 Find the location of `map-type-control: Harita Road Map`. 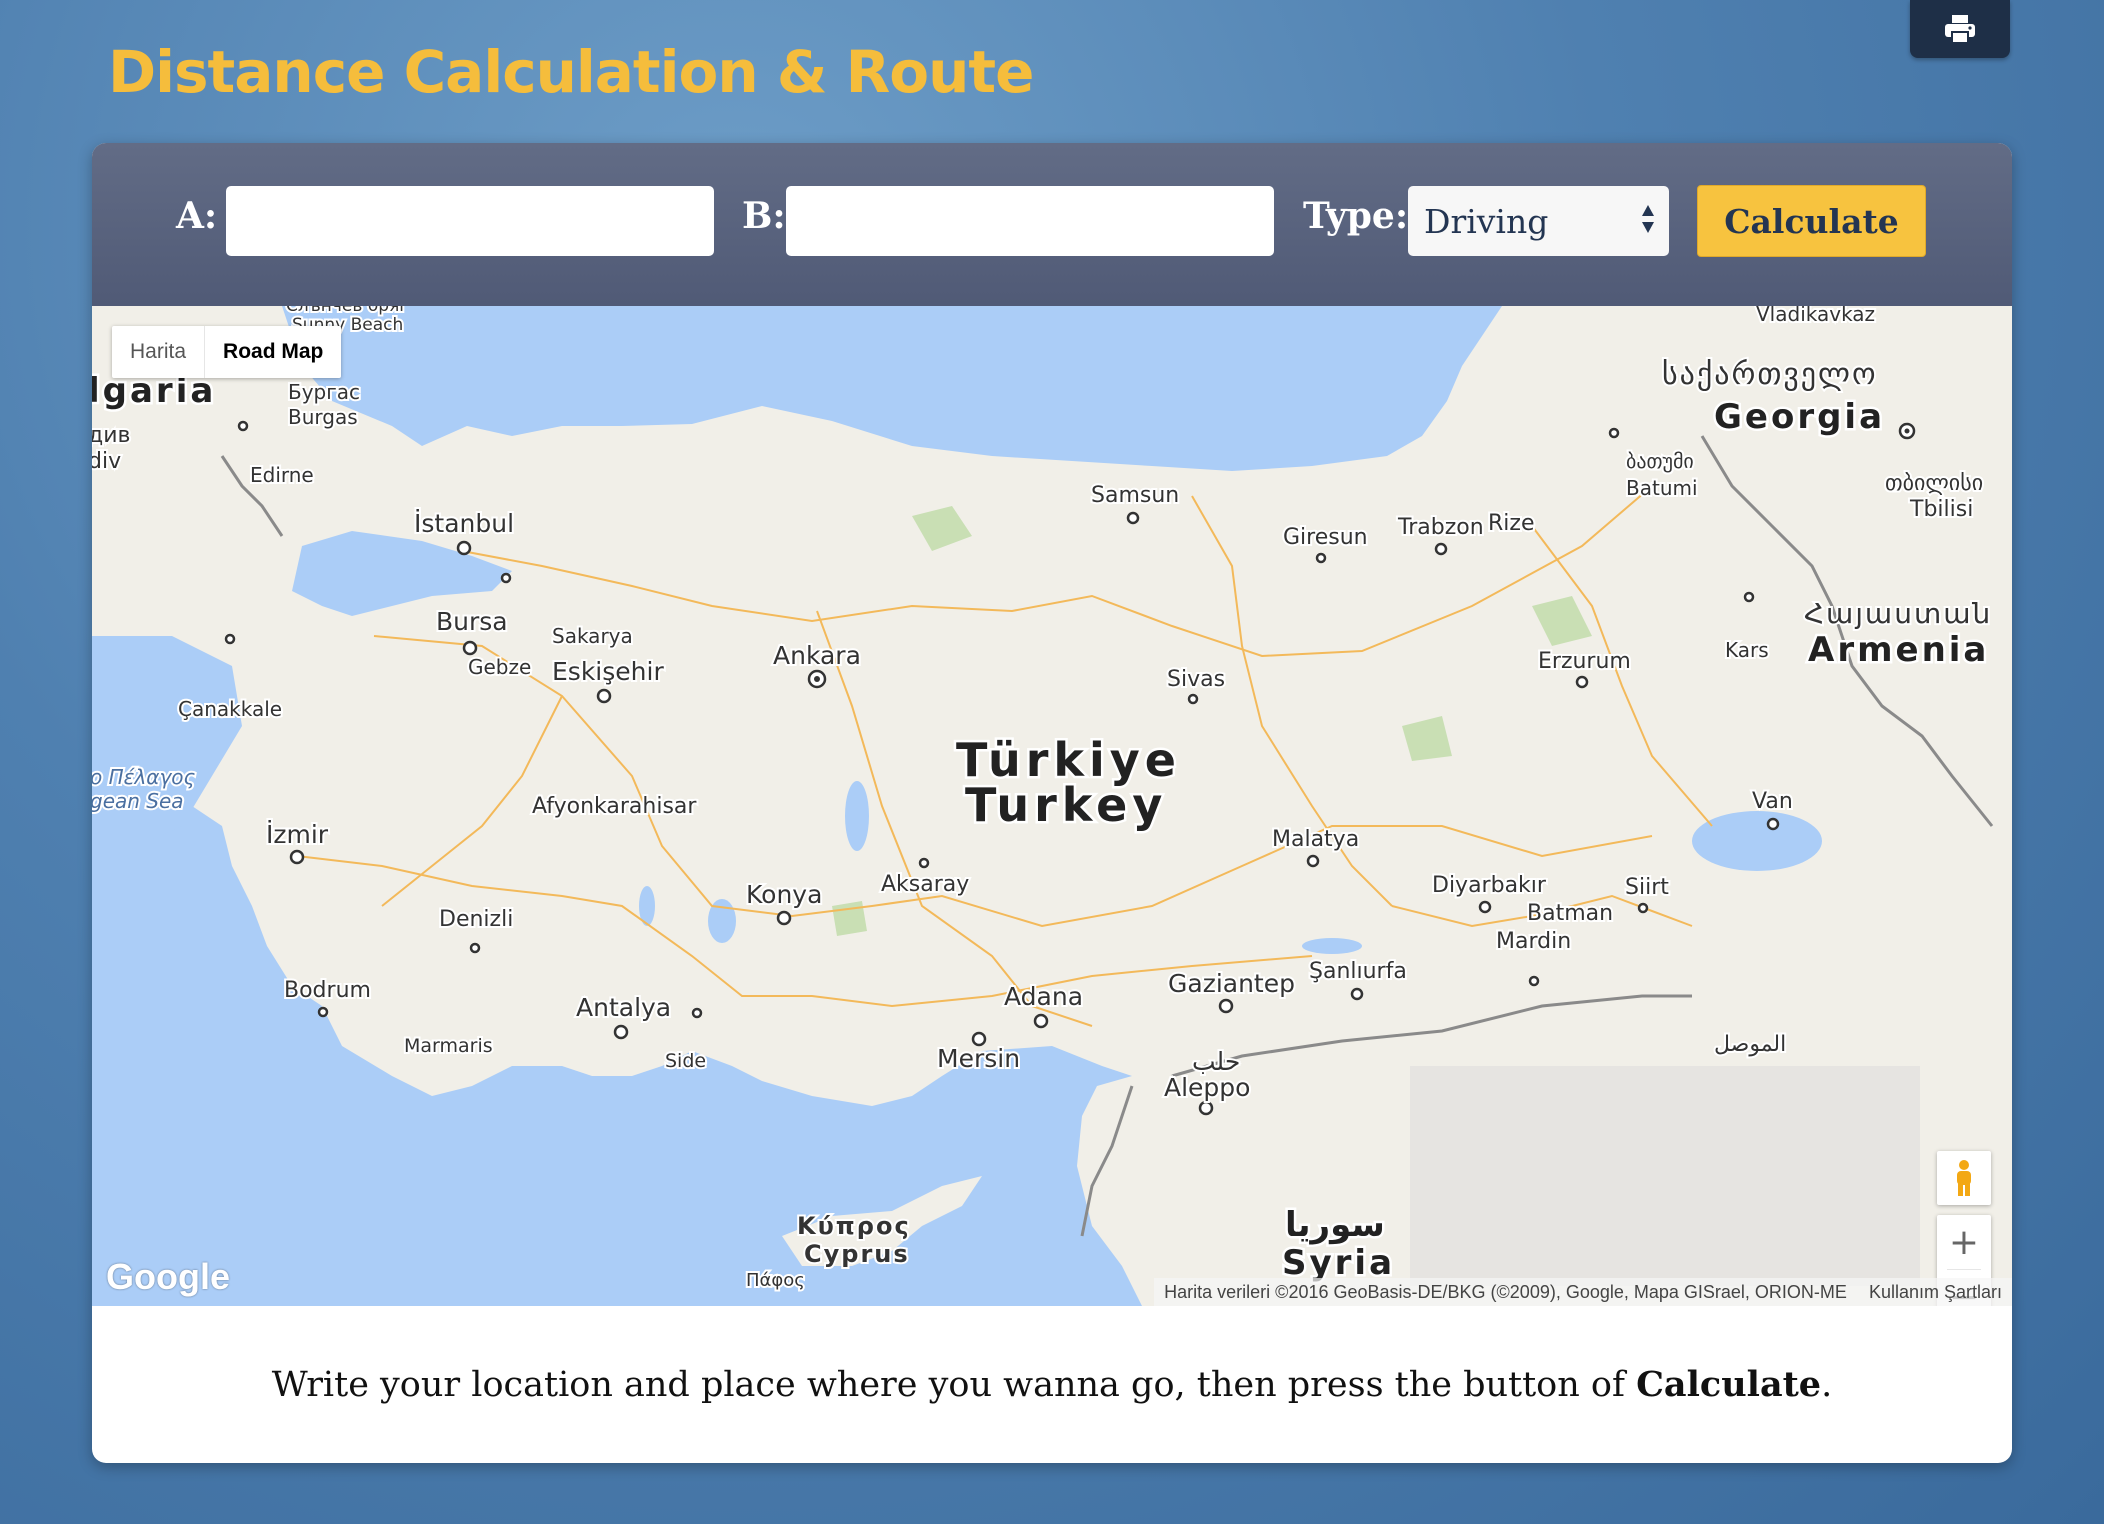

map-type-control: Harita Road Map is located at coordinates (227, 352).